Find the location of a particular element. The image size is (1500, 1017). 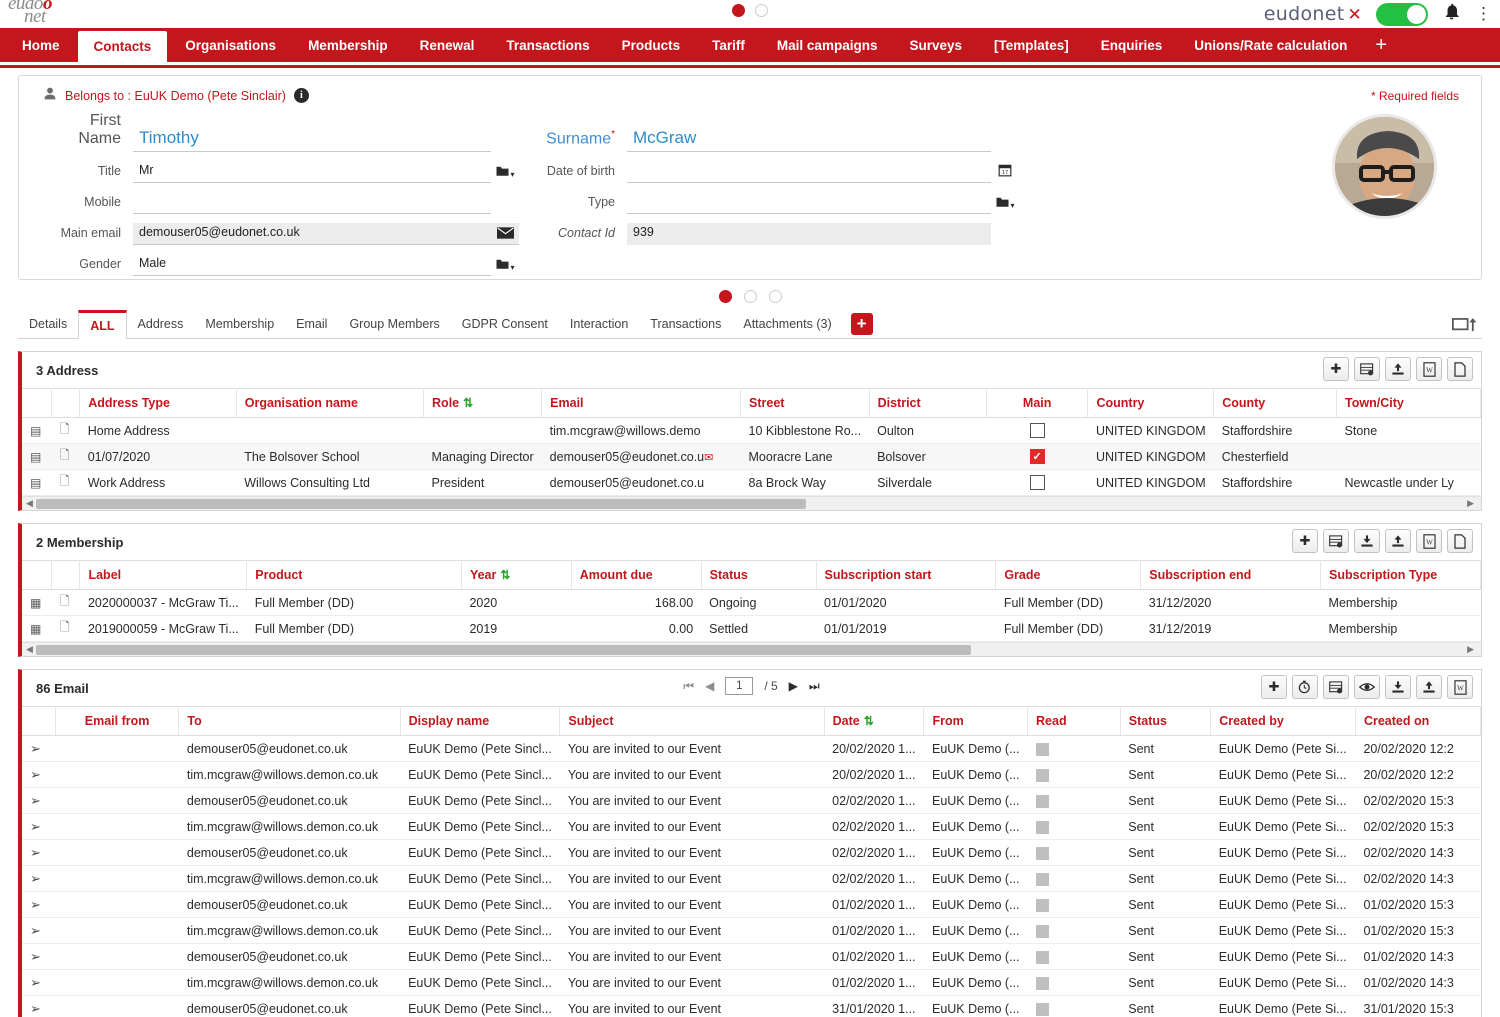

tab-group-members: Group Members is located at coordinates (394, 324).